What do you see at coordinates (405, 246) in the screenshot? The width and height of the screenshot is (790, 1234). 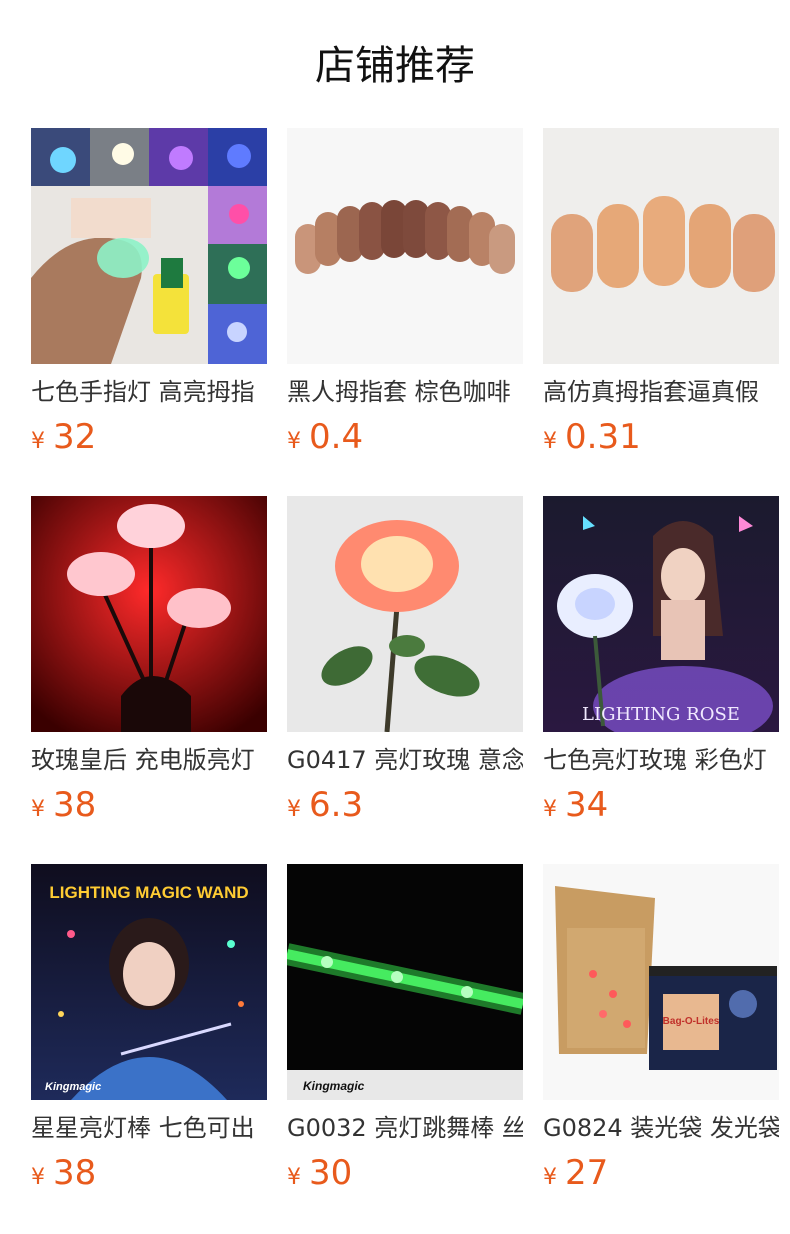 I see `product-image-brown-thumb-tips` at bounding box center [405, 246].